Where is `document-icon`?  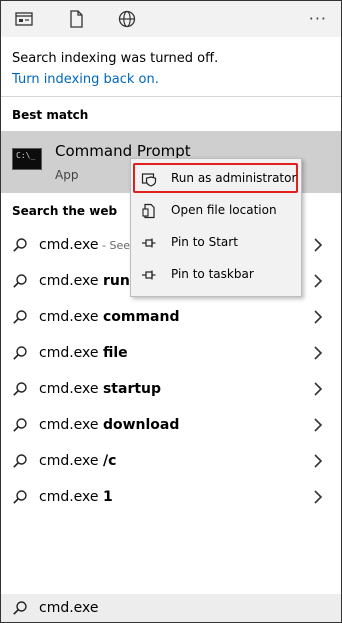
document-icon is located at coordinates (76, 19).